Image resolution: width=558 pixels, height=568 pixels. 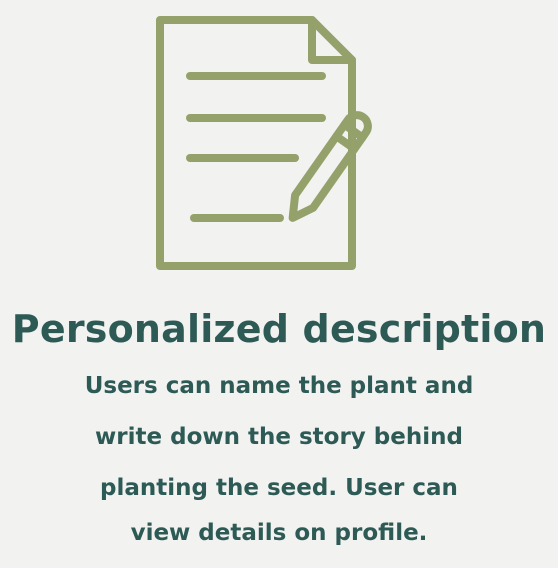 What do you see at coordinates (279, 533) in the screenshot?
I see `feature-description-line-4: view details on profile.` at bounding box center [279, 533].